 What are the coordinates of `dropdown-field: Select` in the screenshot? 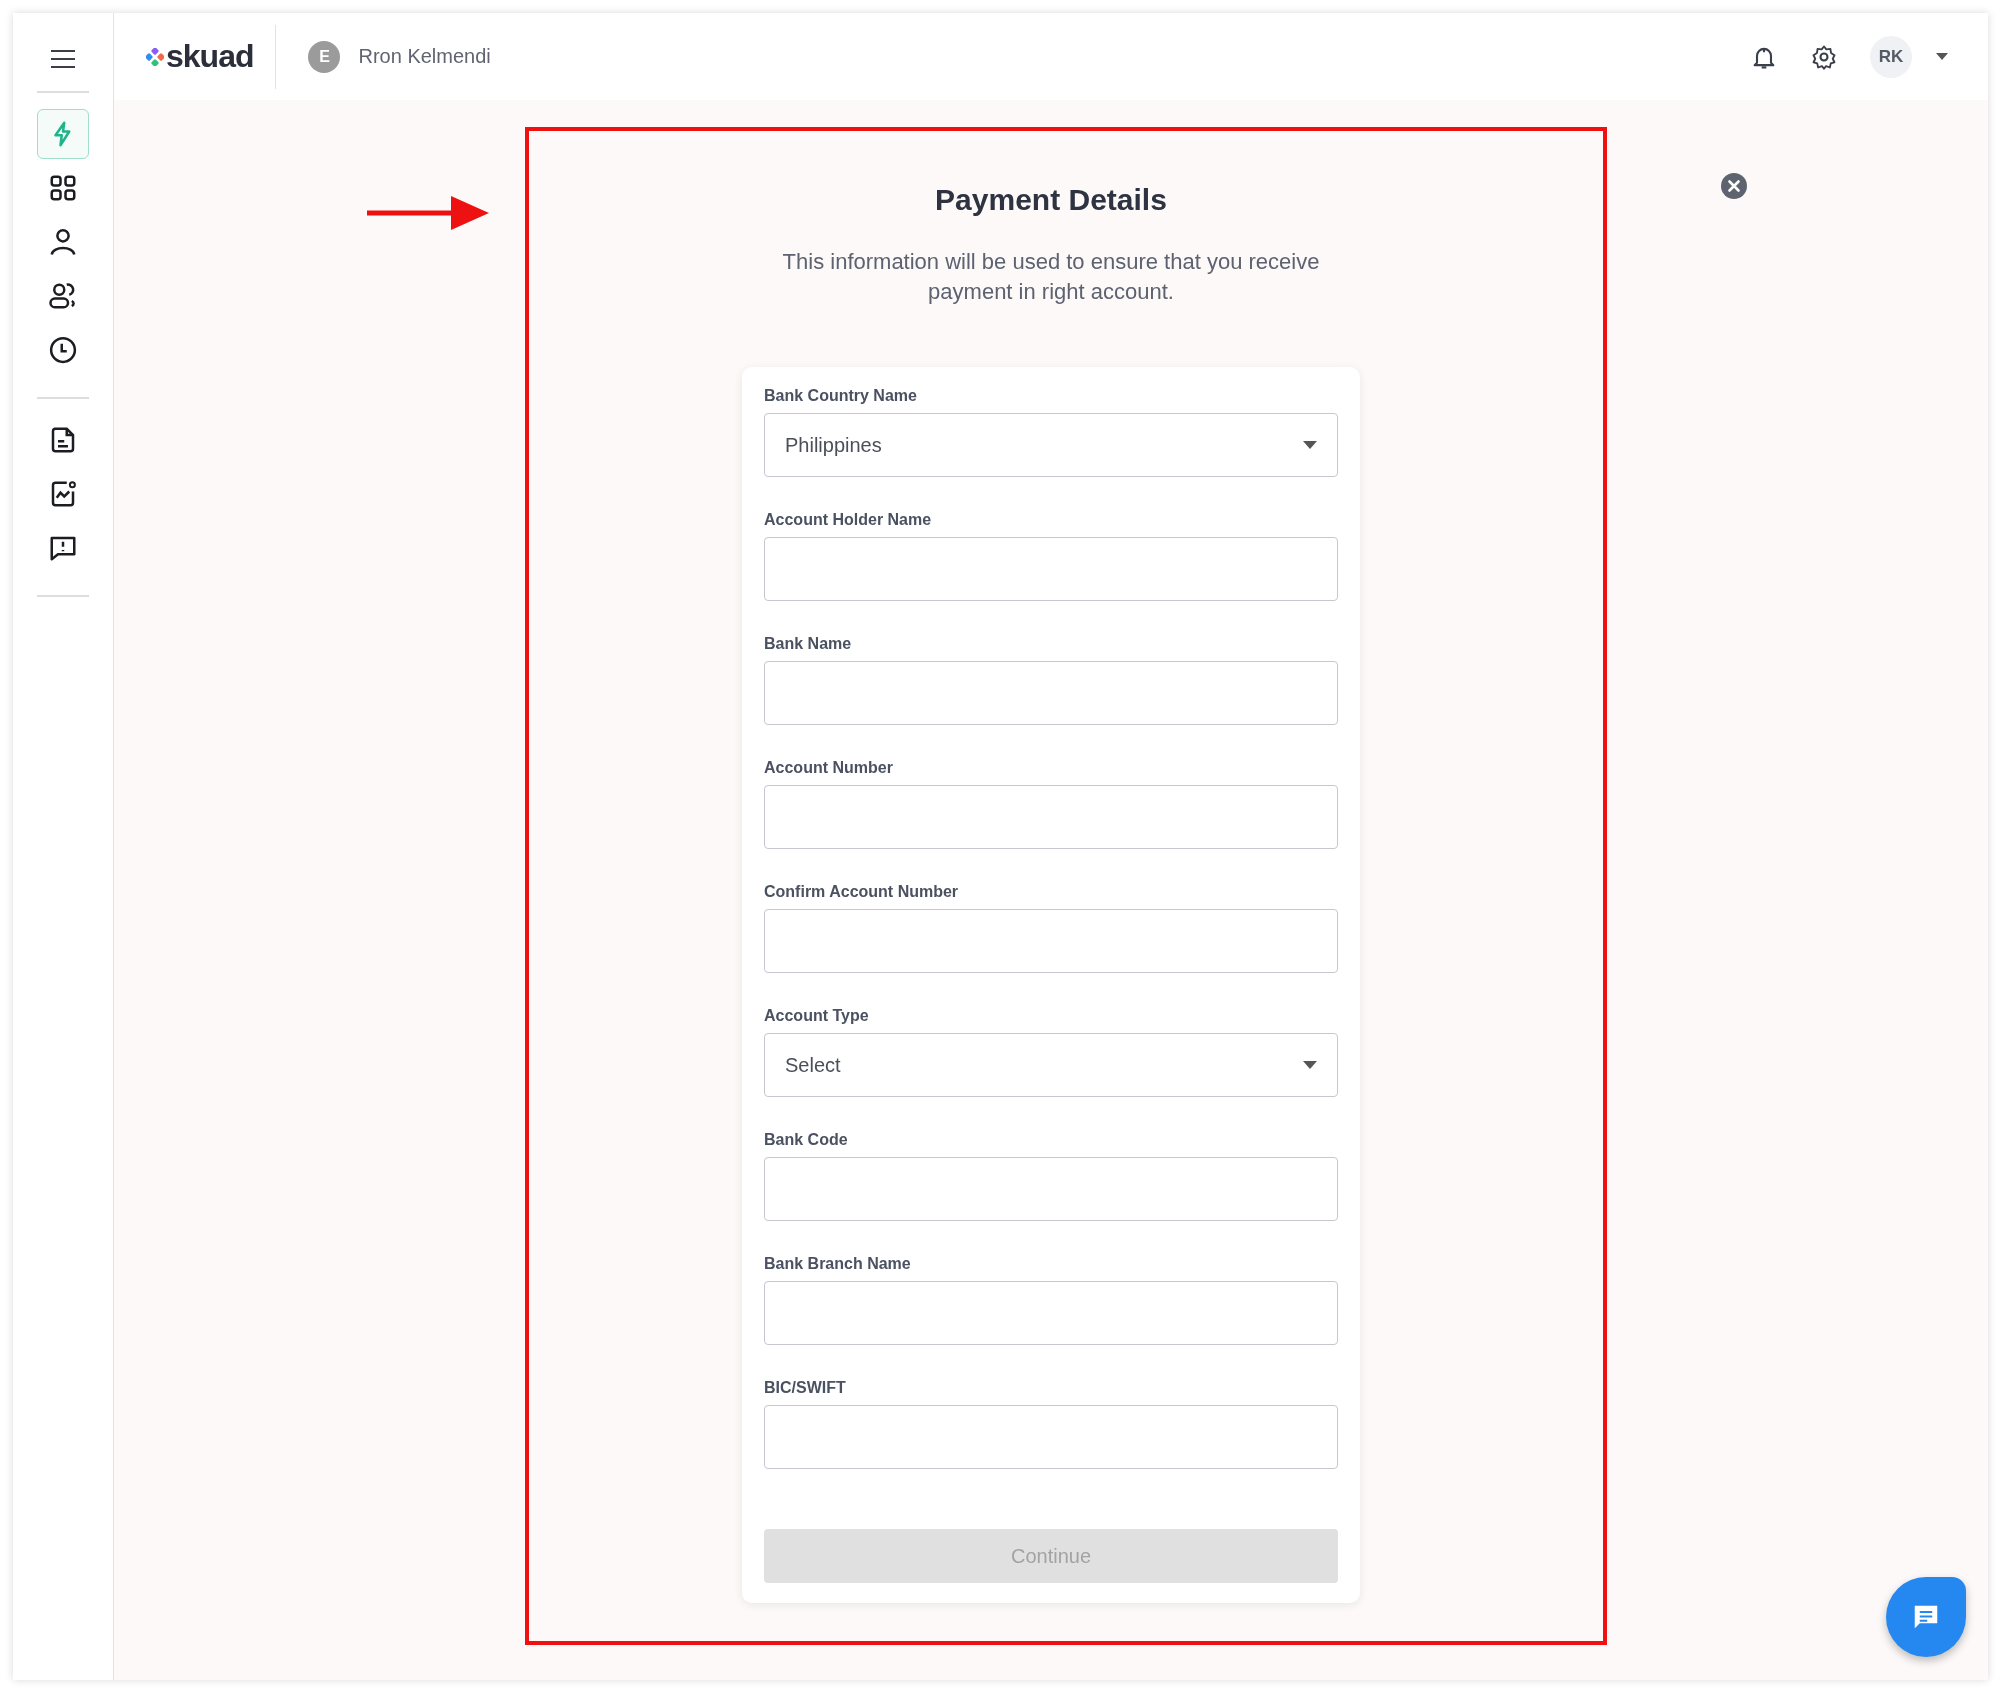 It's located at (1051, 1065).